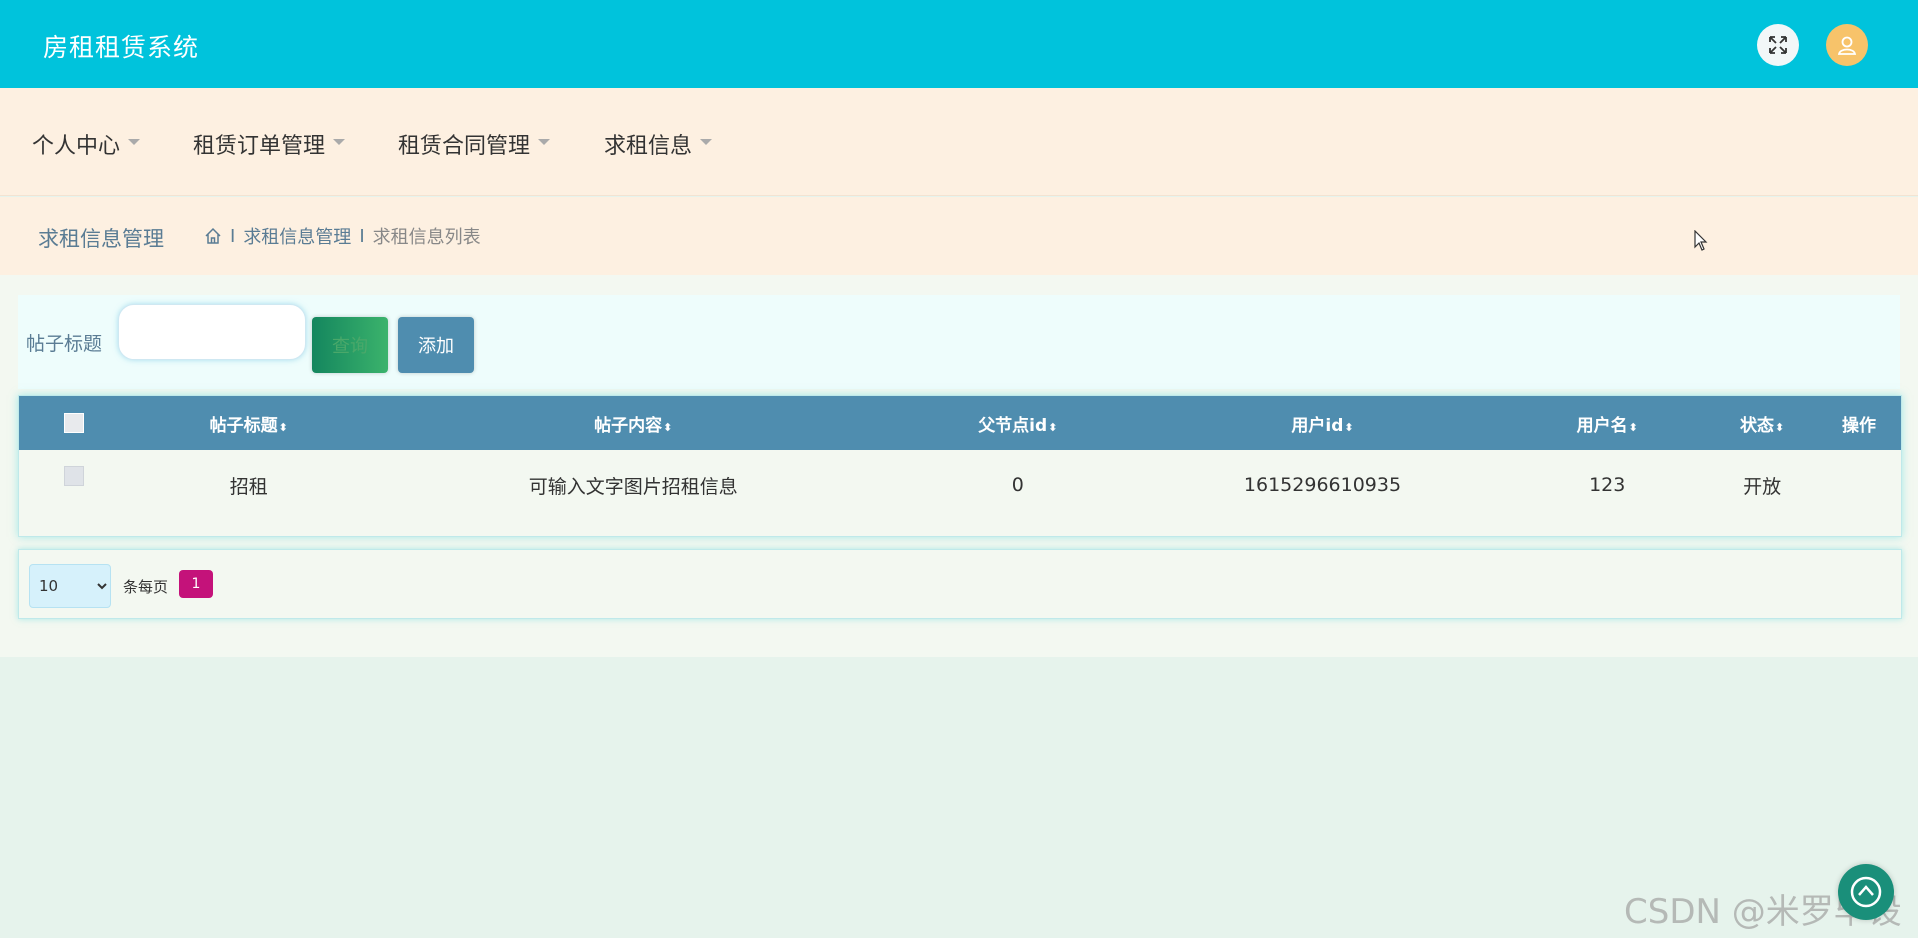 The height and width of the screenshot is (938, 1918). Describe the element at coordinates (350, 345) in the screenshot. I see `query-button: 查询` at that location.